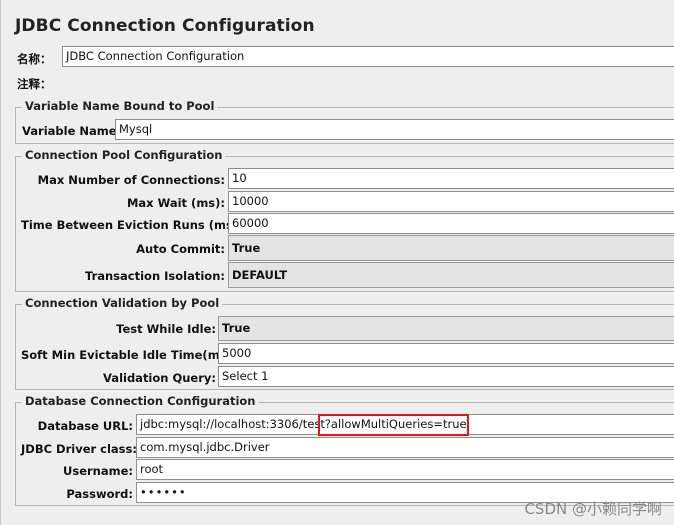  I want to click on eviction-runs-label: Time Between Eviction Runs (ms):, so click(132, 225).